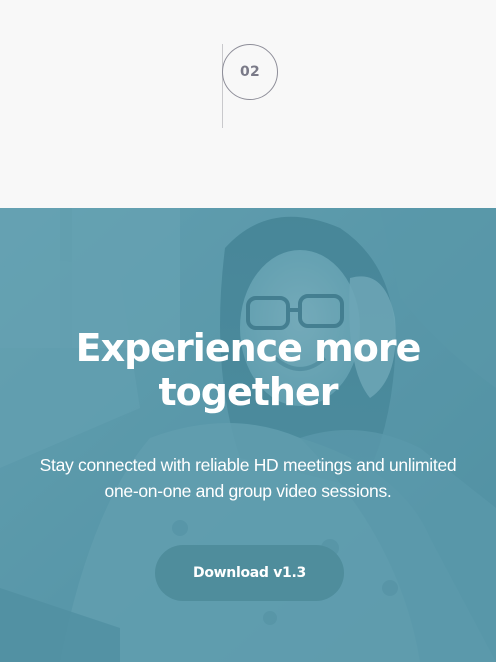 The height and width of the screenshot is (662, 496). Describe the element at coordinates (248, 491) in the screenshot. I see `hero-subtitle-line-2: one-on-one and group video sessions.` at that location.